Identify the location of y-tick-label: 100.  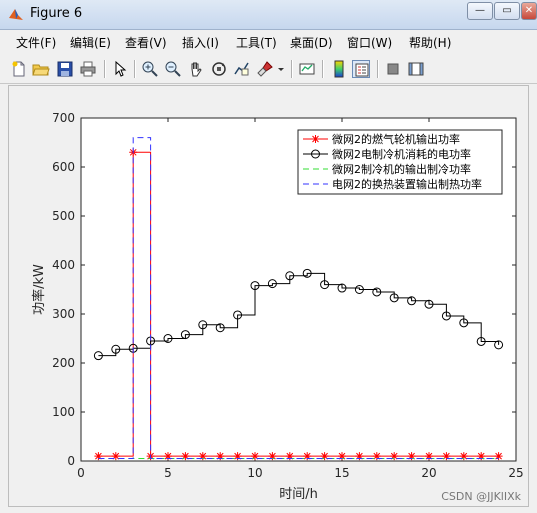
(63, 412).